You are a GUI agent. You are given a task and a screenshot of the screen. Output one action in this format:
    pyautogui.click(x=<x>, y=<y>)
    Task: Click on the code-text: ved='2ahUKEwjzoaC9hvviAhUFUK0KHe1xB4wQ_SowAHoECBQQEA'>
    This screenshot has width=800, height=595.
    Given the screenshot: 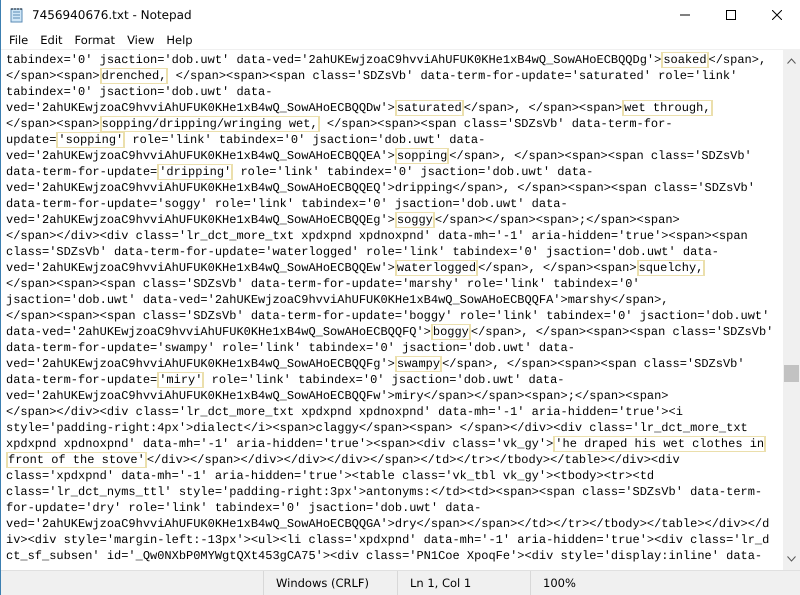 What is the action you would take?
    pyautogui.click(x=200, y=156)
    